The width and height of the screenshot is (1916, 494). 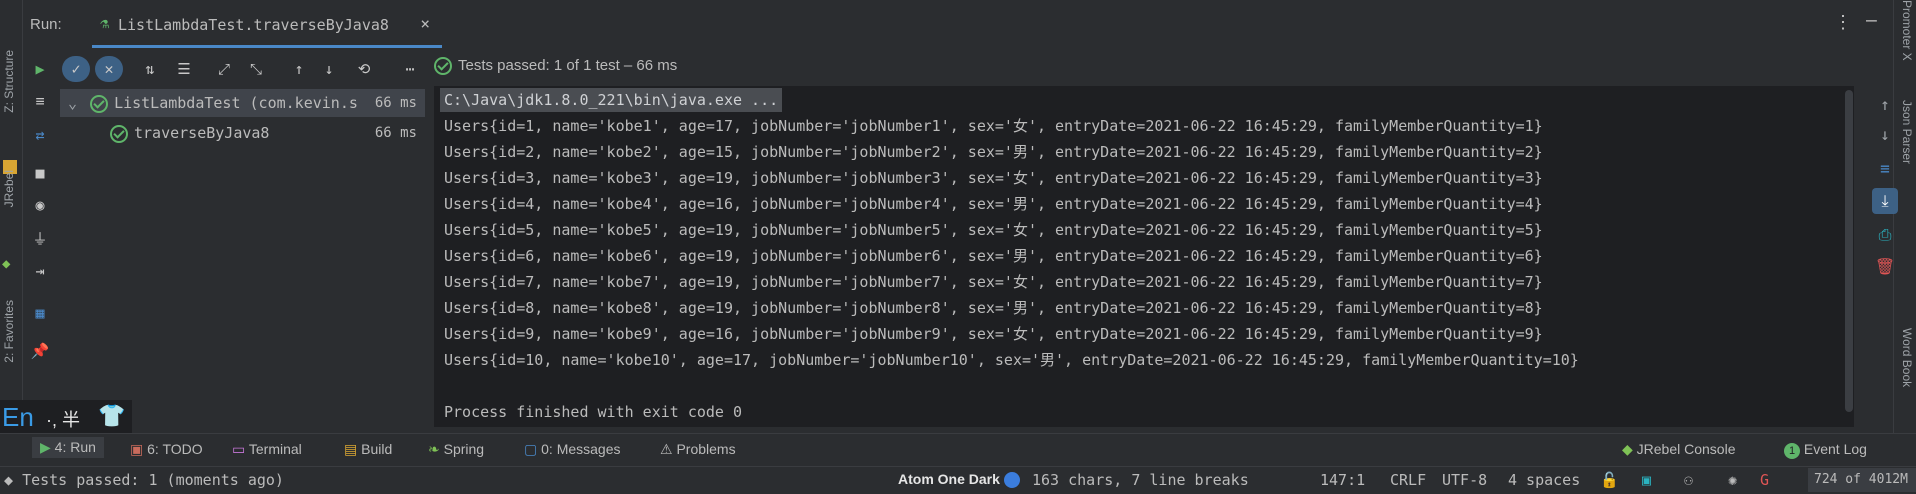 What do you see at coordinates (1862, 480) in the screenshot?
I see `memory-indicator: 724 of 4012M` at bounding box center [1862, 480].